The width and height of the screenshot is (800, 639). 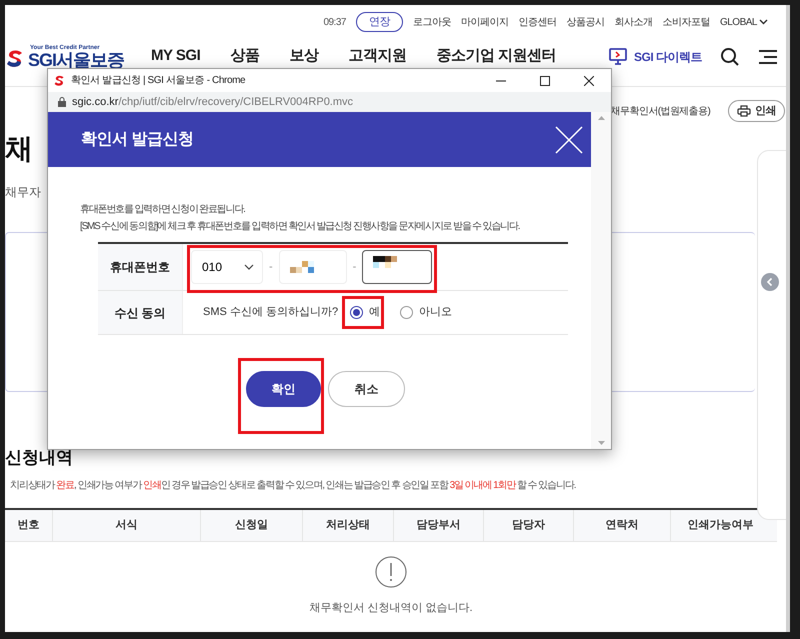 What do you see at coordinates (770, 282) in the screenshot?
I see `carousel-prev-icon` at bounding box center [770, 282].